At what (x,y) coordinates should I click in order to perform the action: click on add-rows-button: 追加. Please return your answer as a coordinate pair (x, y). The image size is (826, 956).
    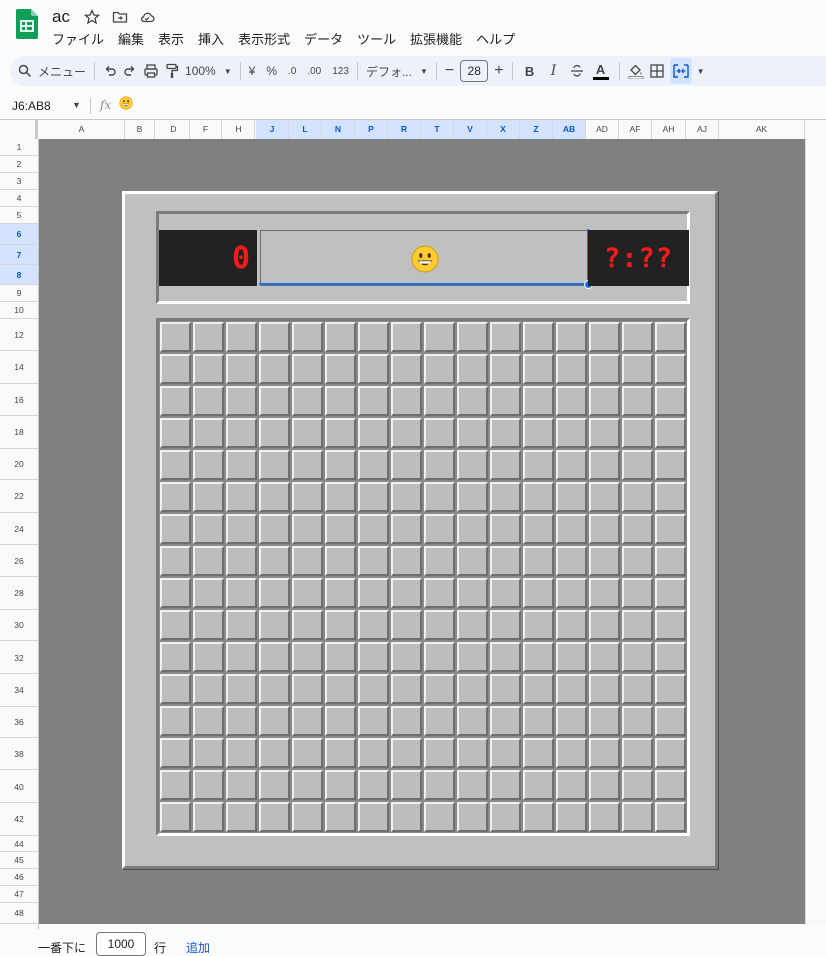
    Looking at the image, I should click on (198, 947).